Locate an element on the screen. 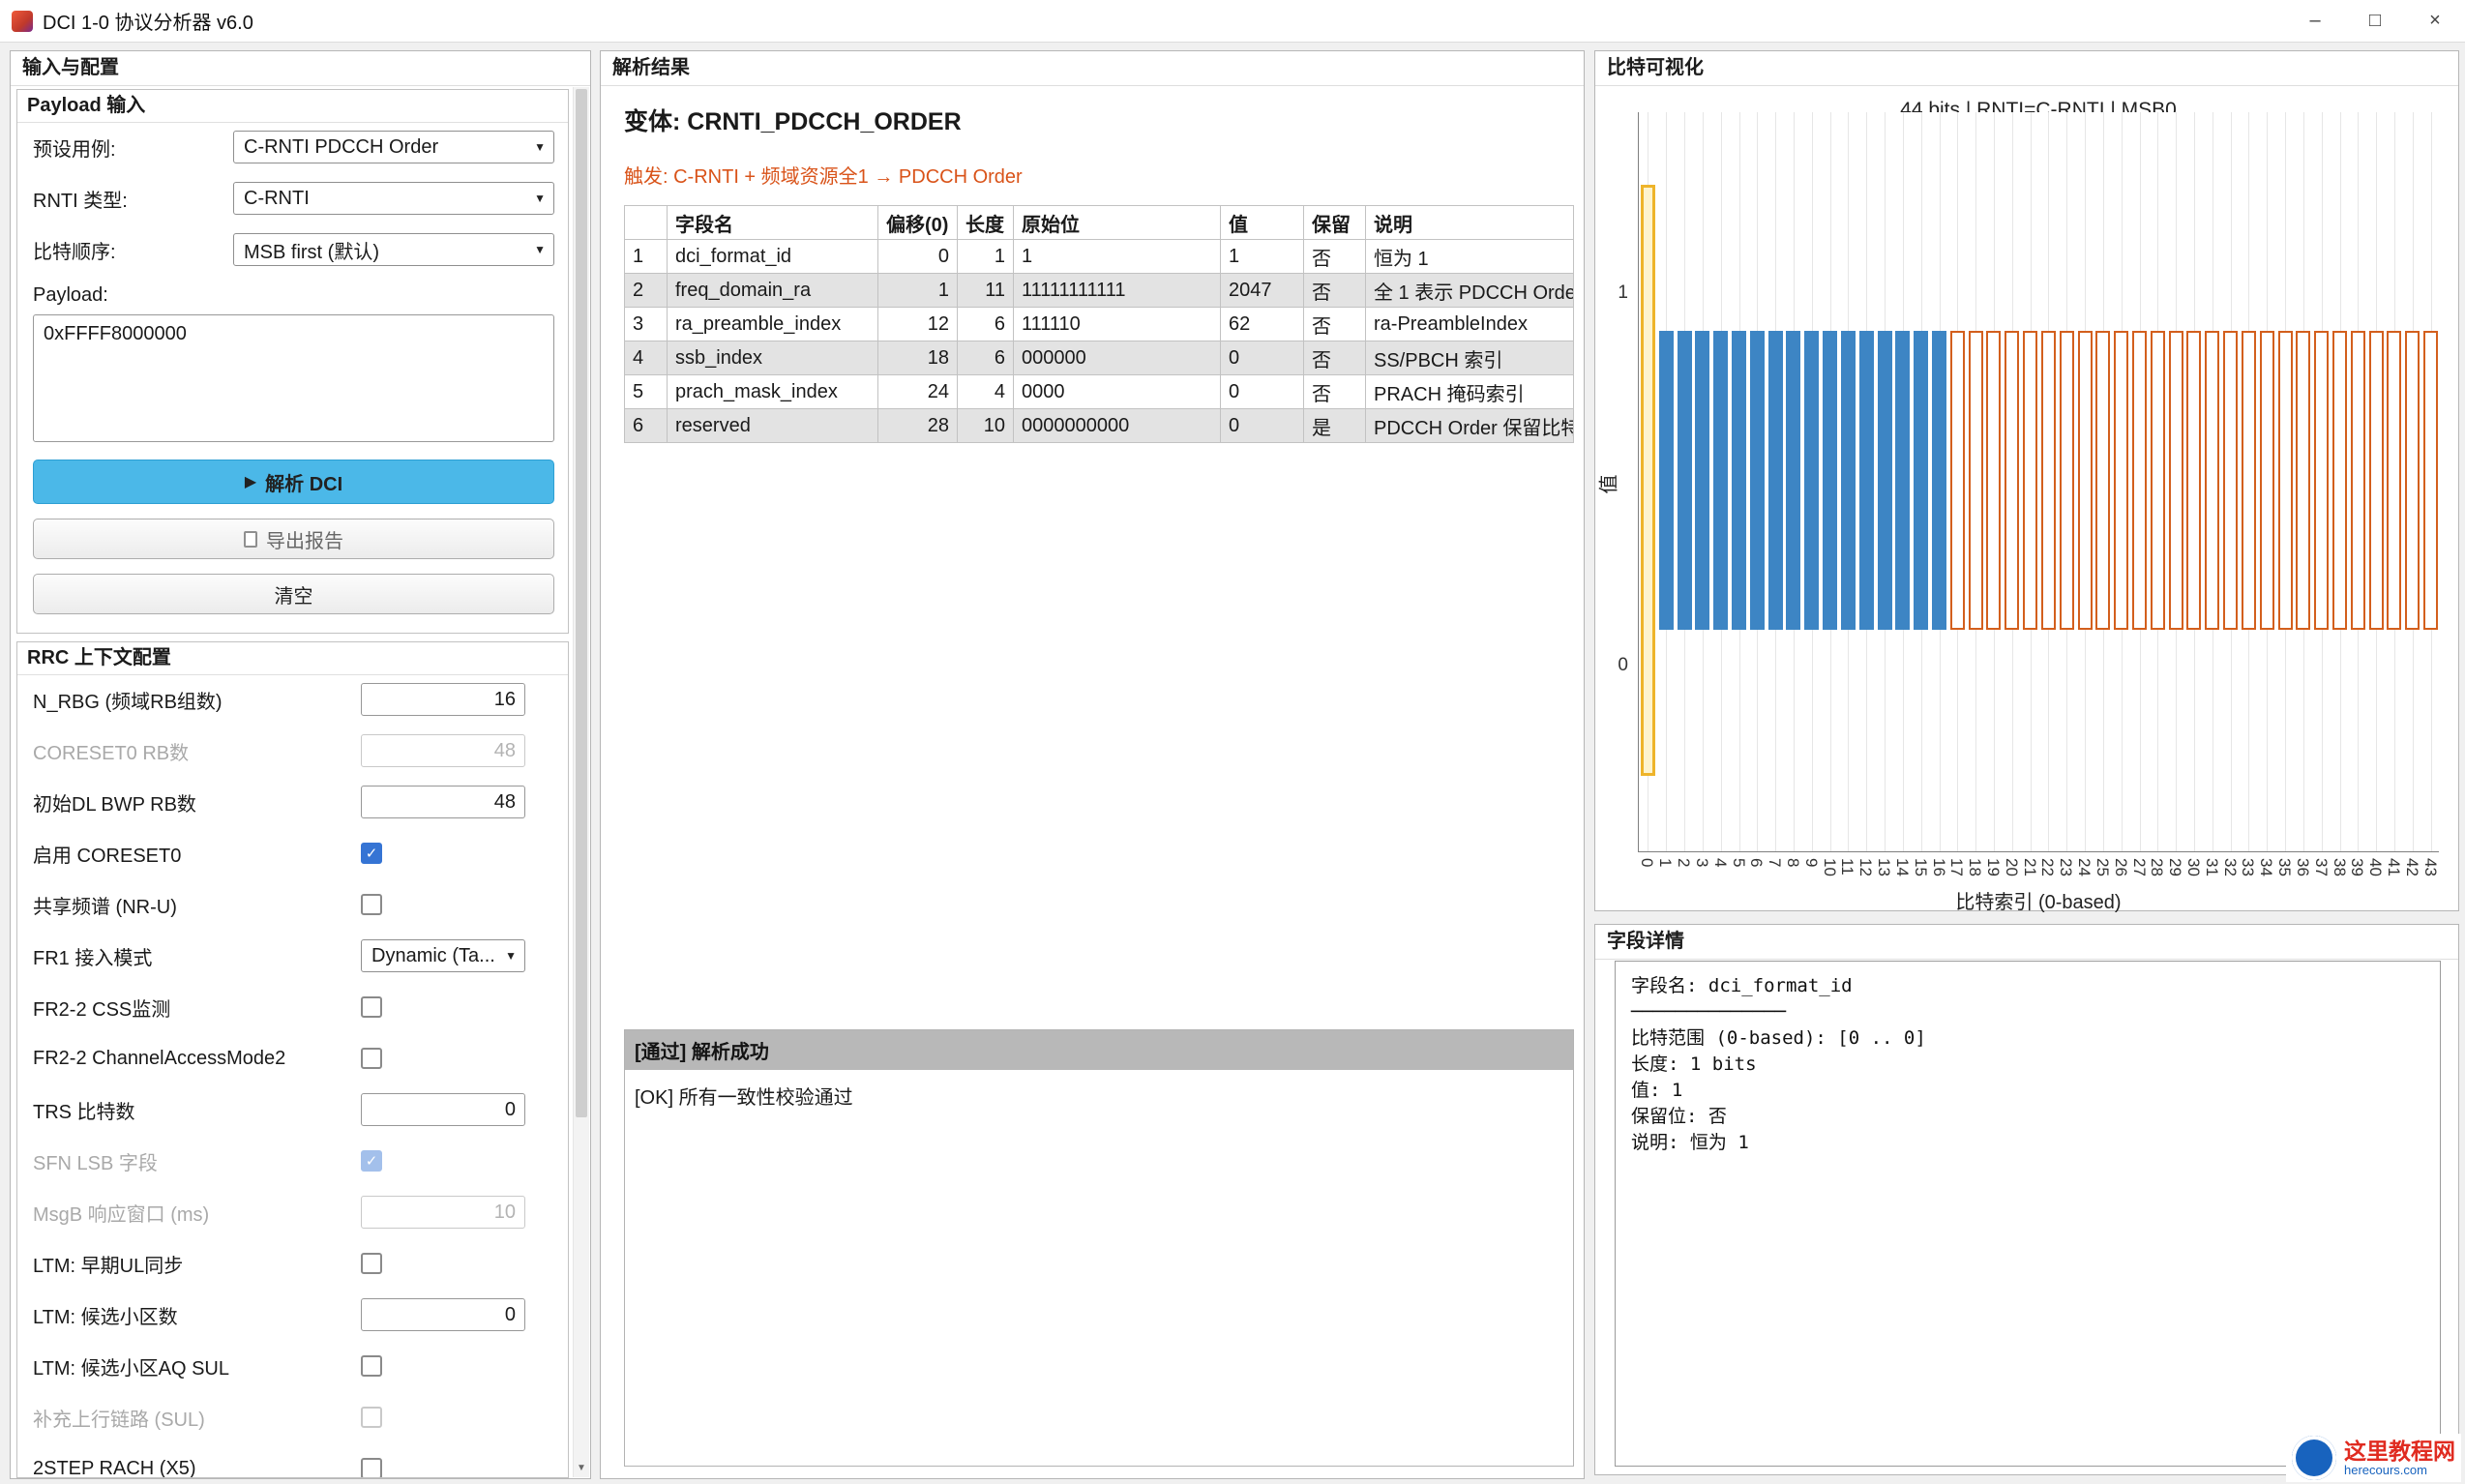 The height and width of the screenshot is (1484, 2465). table-row: 1 dci_format_id 0 1 1 1 否恒为 1 is located at coordinates (1099, 256).